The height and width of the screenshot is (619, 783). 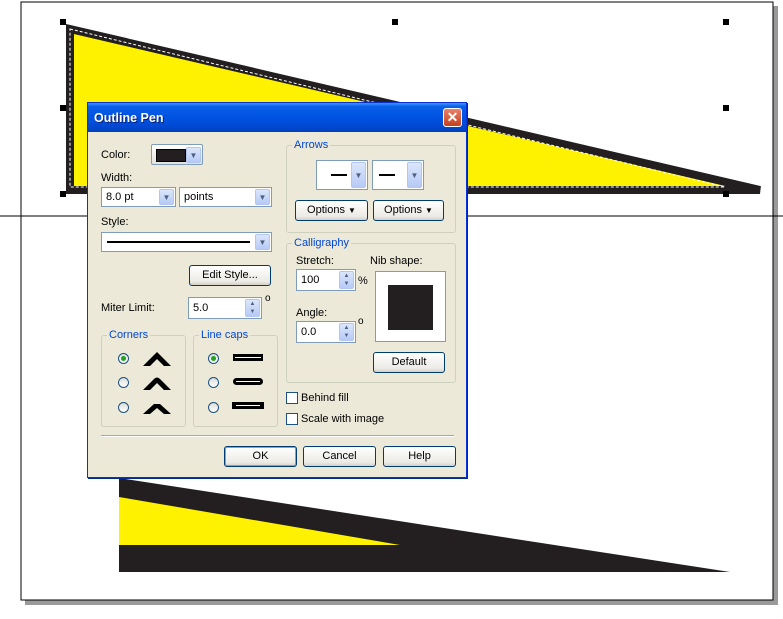 I want to click on arrows-title: Arrows, so click(x=311, y=145).